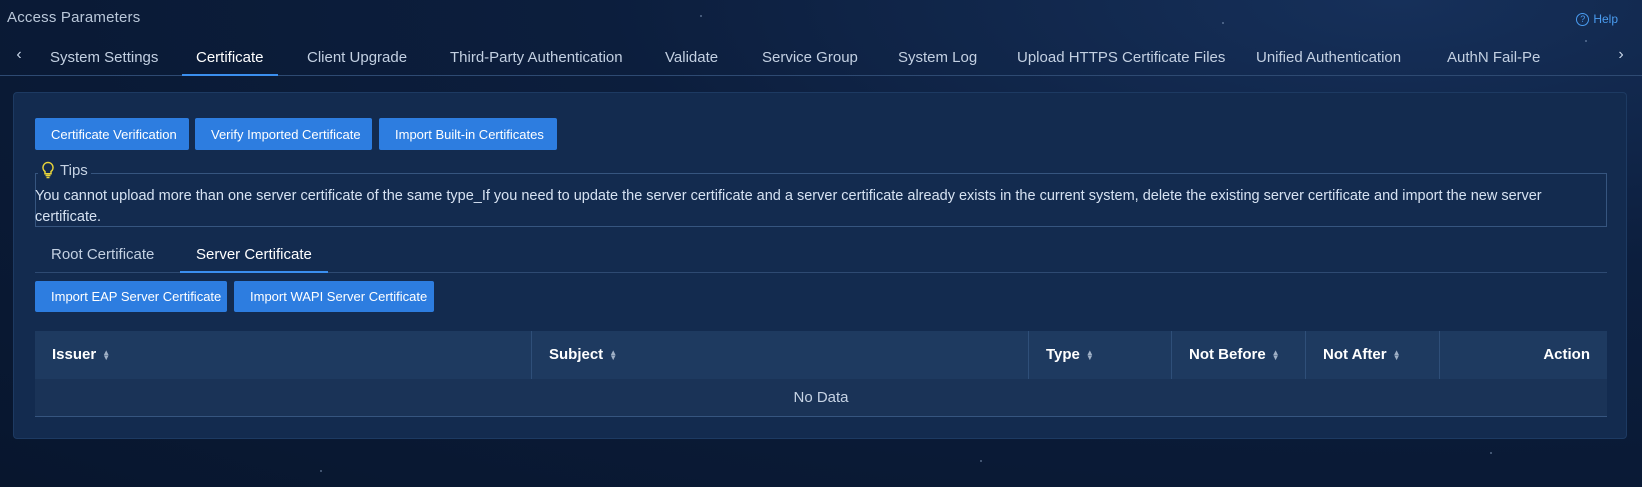 The width and height of the screenshot is (1642, 487). Describe the element at coordinates (1355, 354) in the screenshot. I see `column-not-after-label: Not After` at that location.